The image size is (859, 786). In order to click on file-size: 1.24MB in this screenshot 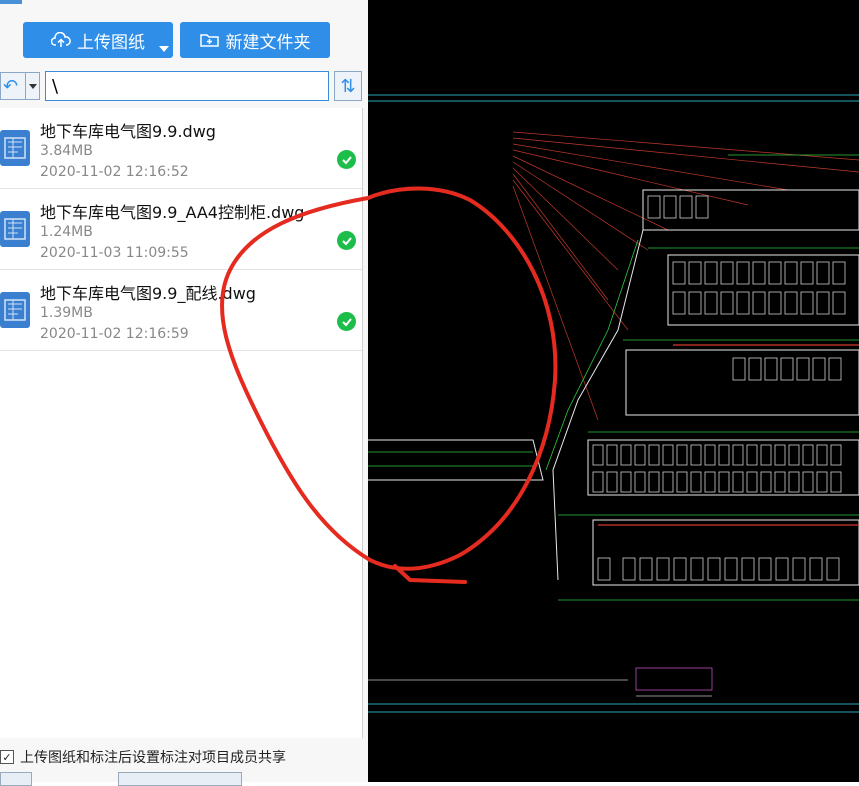, I will do `click(66, 232)`.